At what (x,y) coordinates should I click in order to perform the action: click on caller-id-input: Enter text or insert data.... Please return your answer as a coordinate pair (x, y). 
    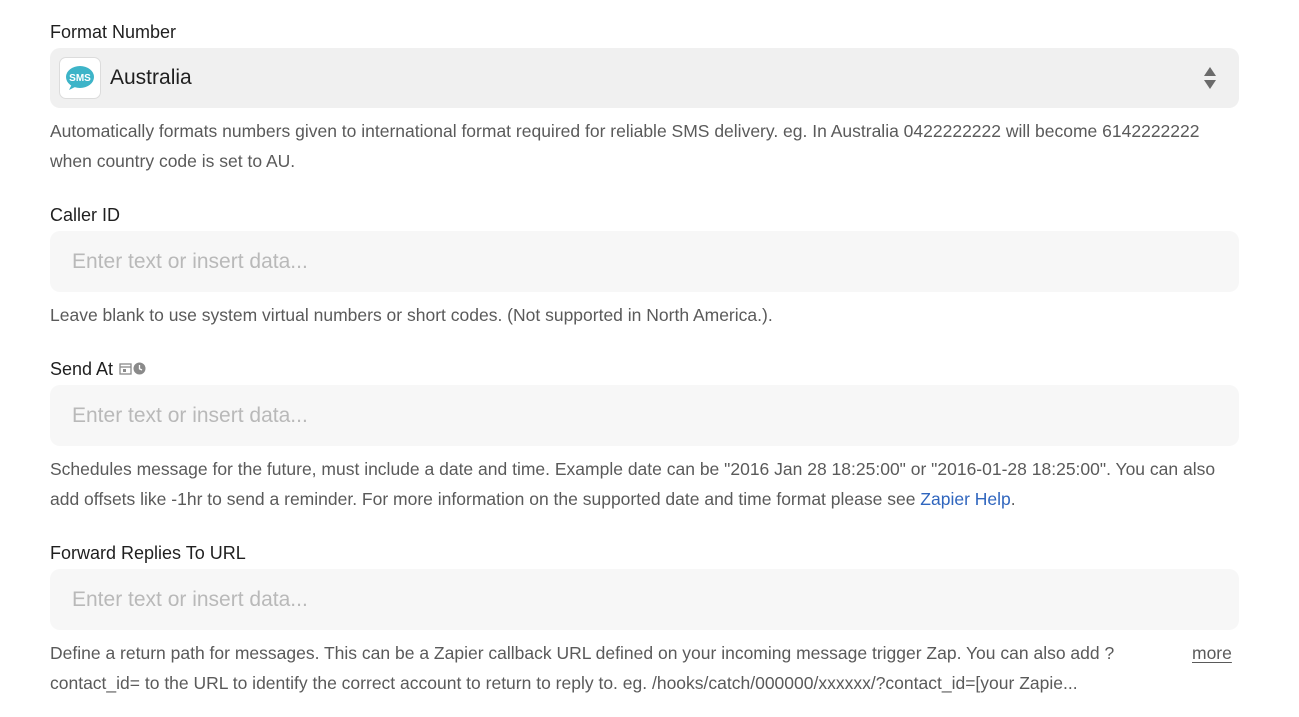
    Looking at the image, I should click on (644, 261).